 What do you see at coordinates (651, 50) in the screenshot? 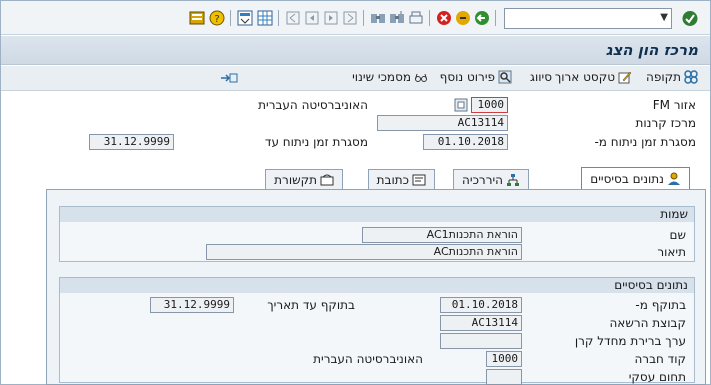
I see `page-title: מרכז הון הצג` at bounding box center [651, 50].